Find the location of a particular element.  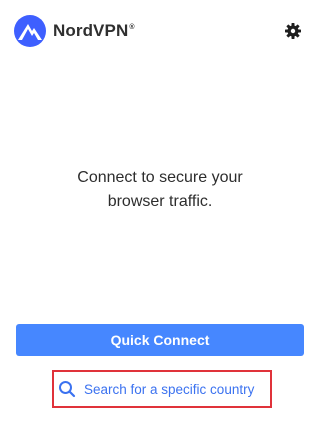

search-icon is located at coordinates (67, 389).